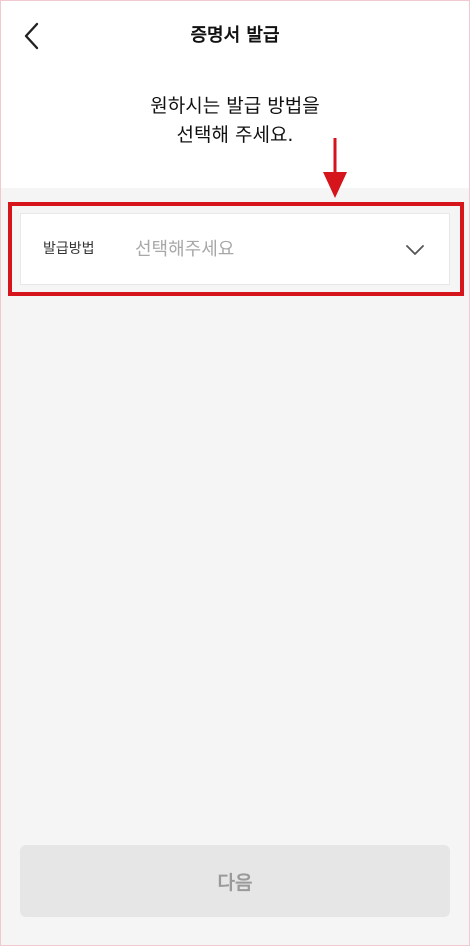 The height and width of the screenshot is (946, 470). What do you see at coordinates (335, 168) in the screenshot?
I see `annotation-arrow-icon` at bounding box center [335, 168].